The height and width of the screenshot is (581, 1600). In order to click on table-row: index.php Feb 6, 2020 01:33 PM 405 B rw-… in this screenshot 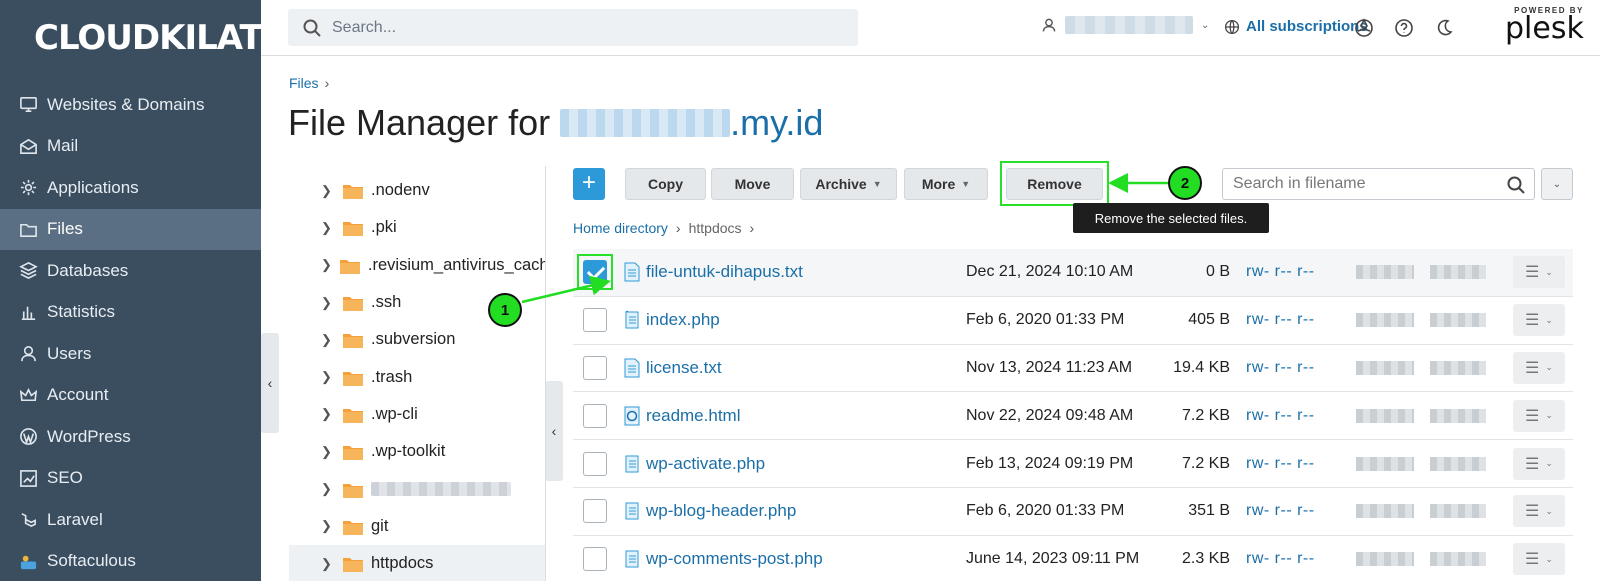, I will do `click(1073, 321)`.